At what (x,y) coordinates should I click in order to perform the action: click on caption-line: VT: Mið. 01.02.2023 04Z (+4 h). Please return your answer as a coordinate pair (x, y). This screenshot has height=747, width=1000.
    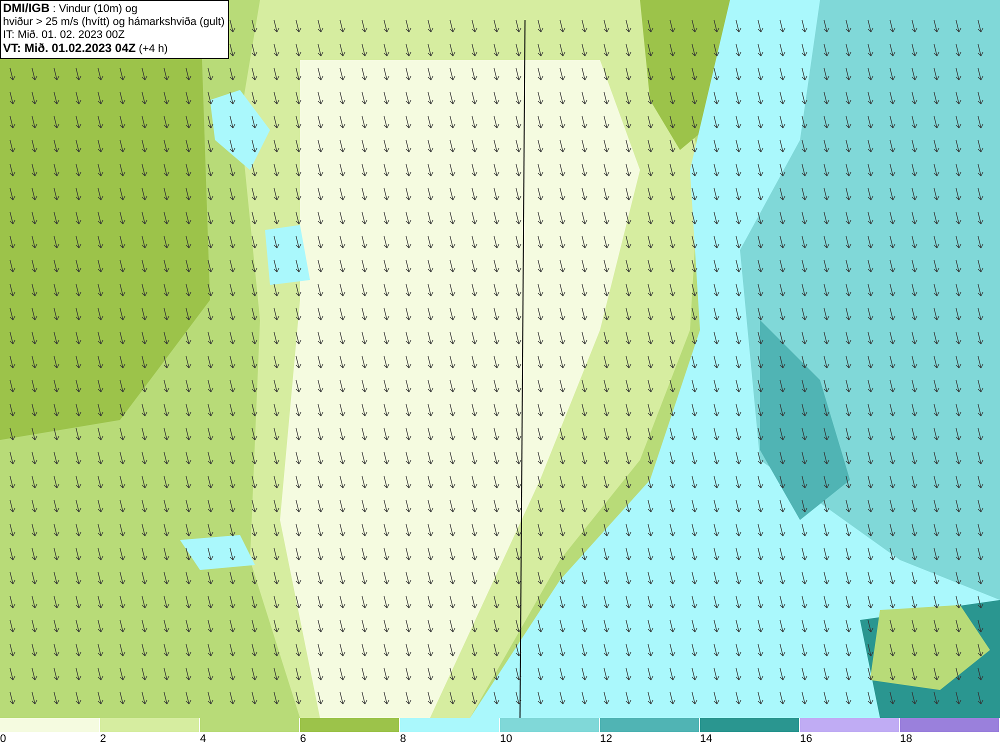
    Looking at the image, I should click on (86, 49).